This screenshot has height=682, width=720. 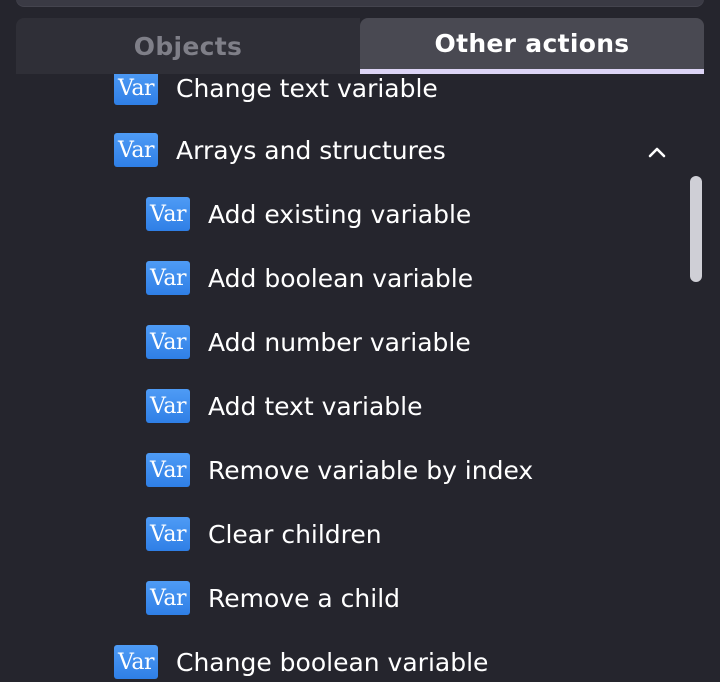 I want to click on list-item-label: Add number variable, so click(x=339, y=342).